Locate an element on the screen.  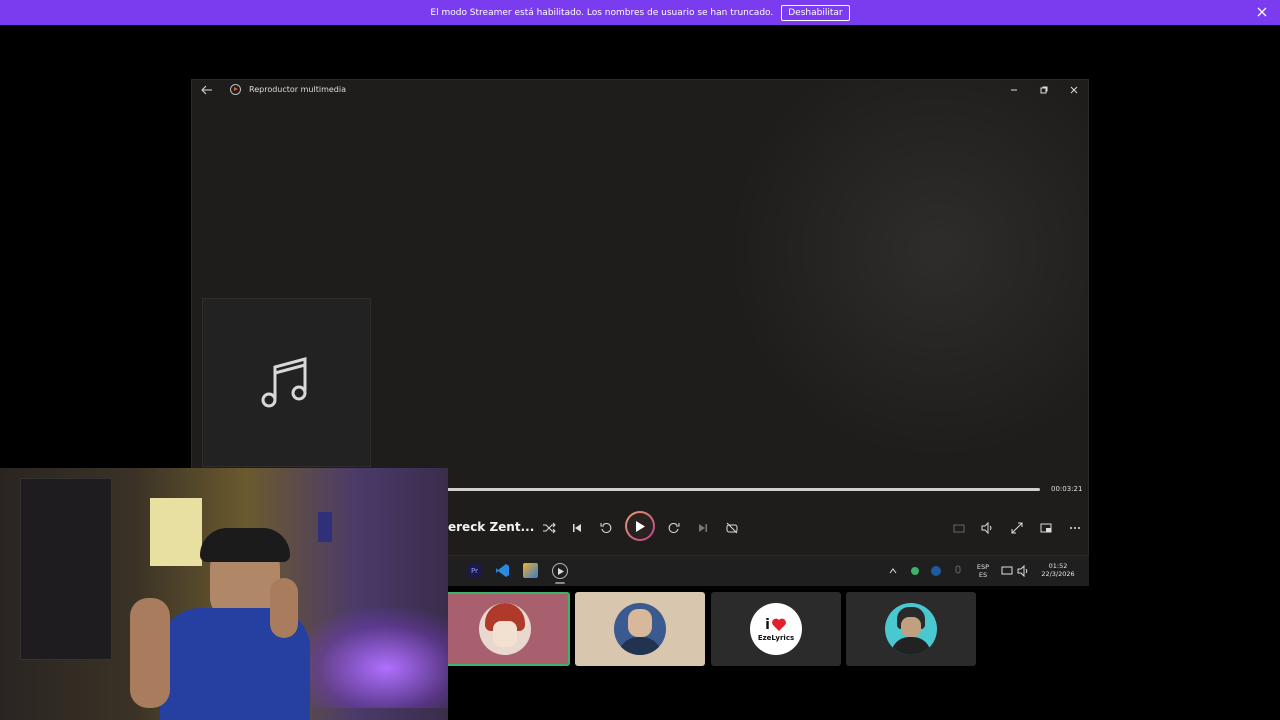
ezelyrics-avatar: i EzeLyrics is located at coordinates (776, 629).